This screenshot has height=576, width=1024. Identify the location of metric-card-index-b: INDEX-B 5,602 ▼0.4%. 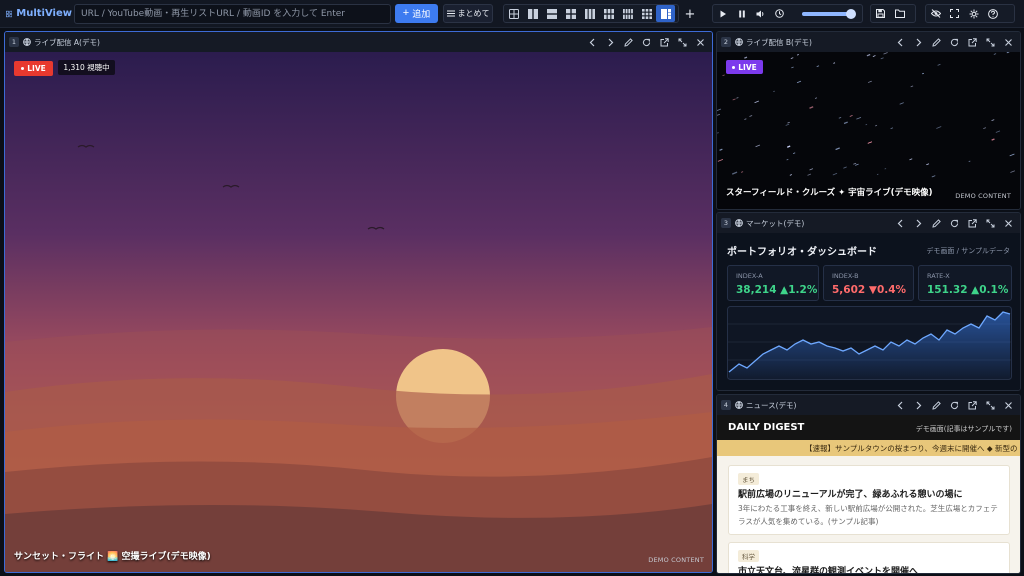
(868, 283).